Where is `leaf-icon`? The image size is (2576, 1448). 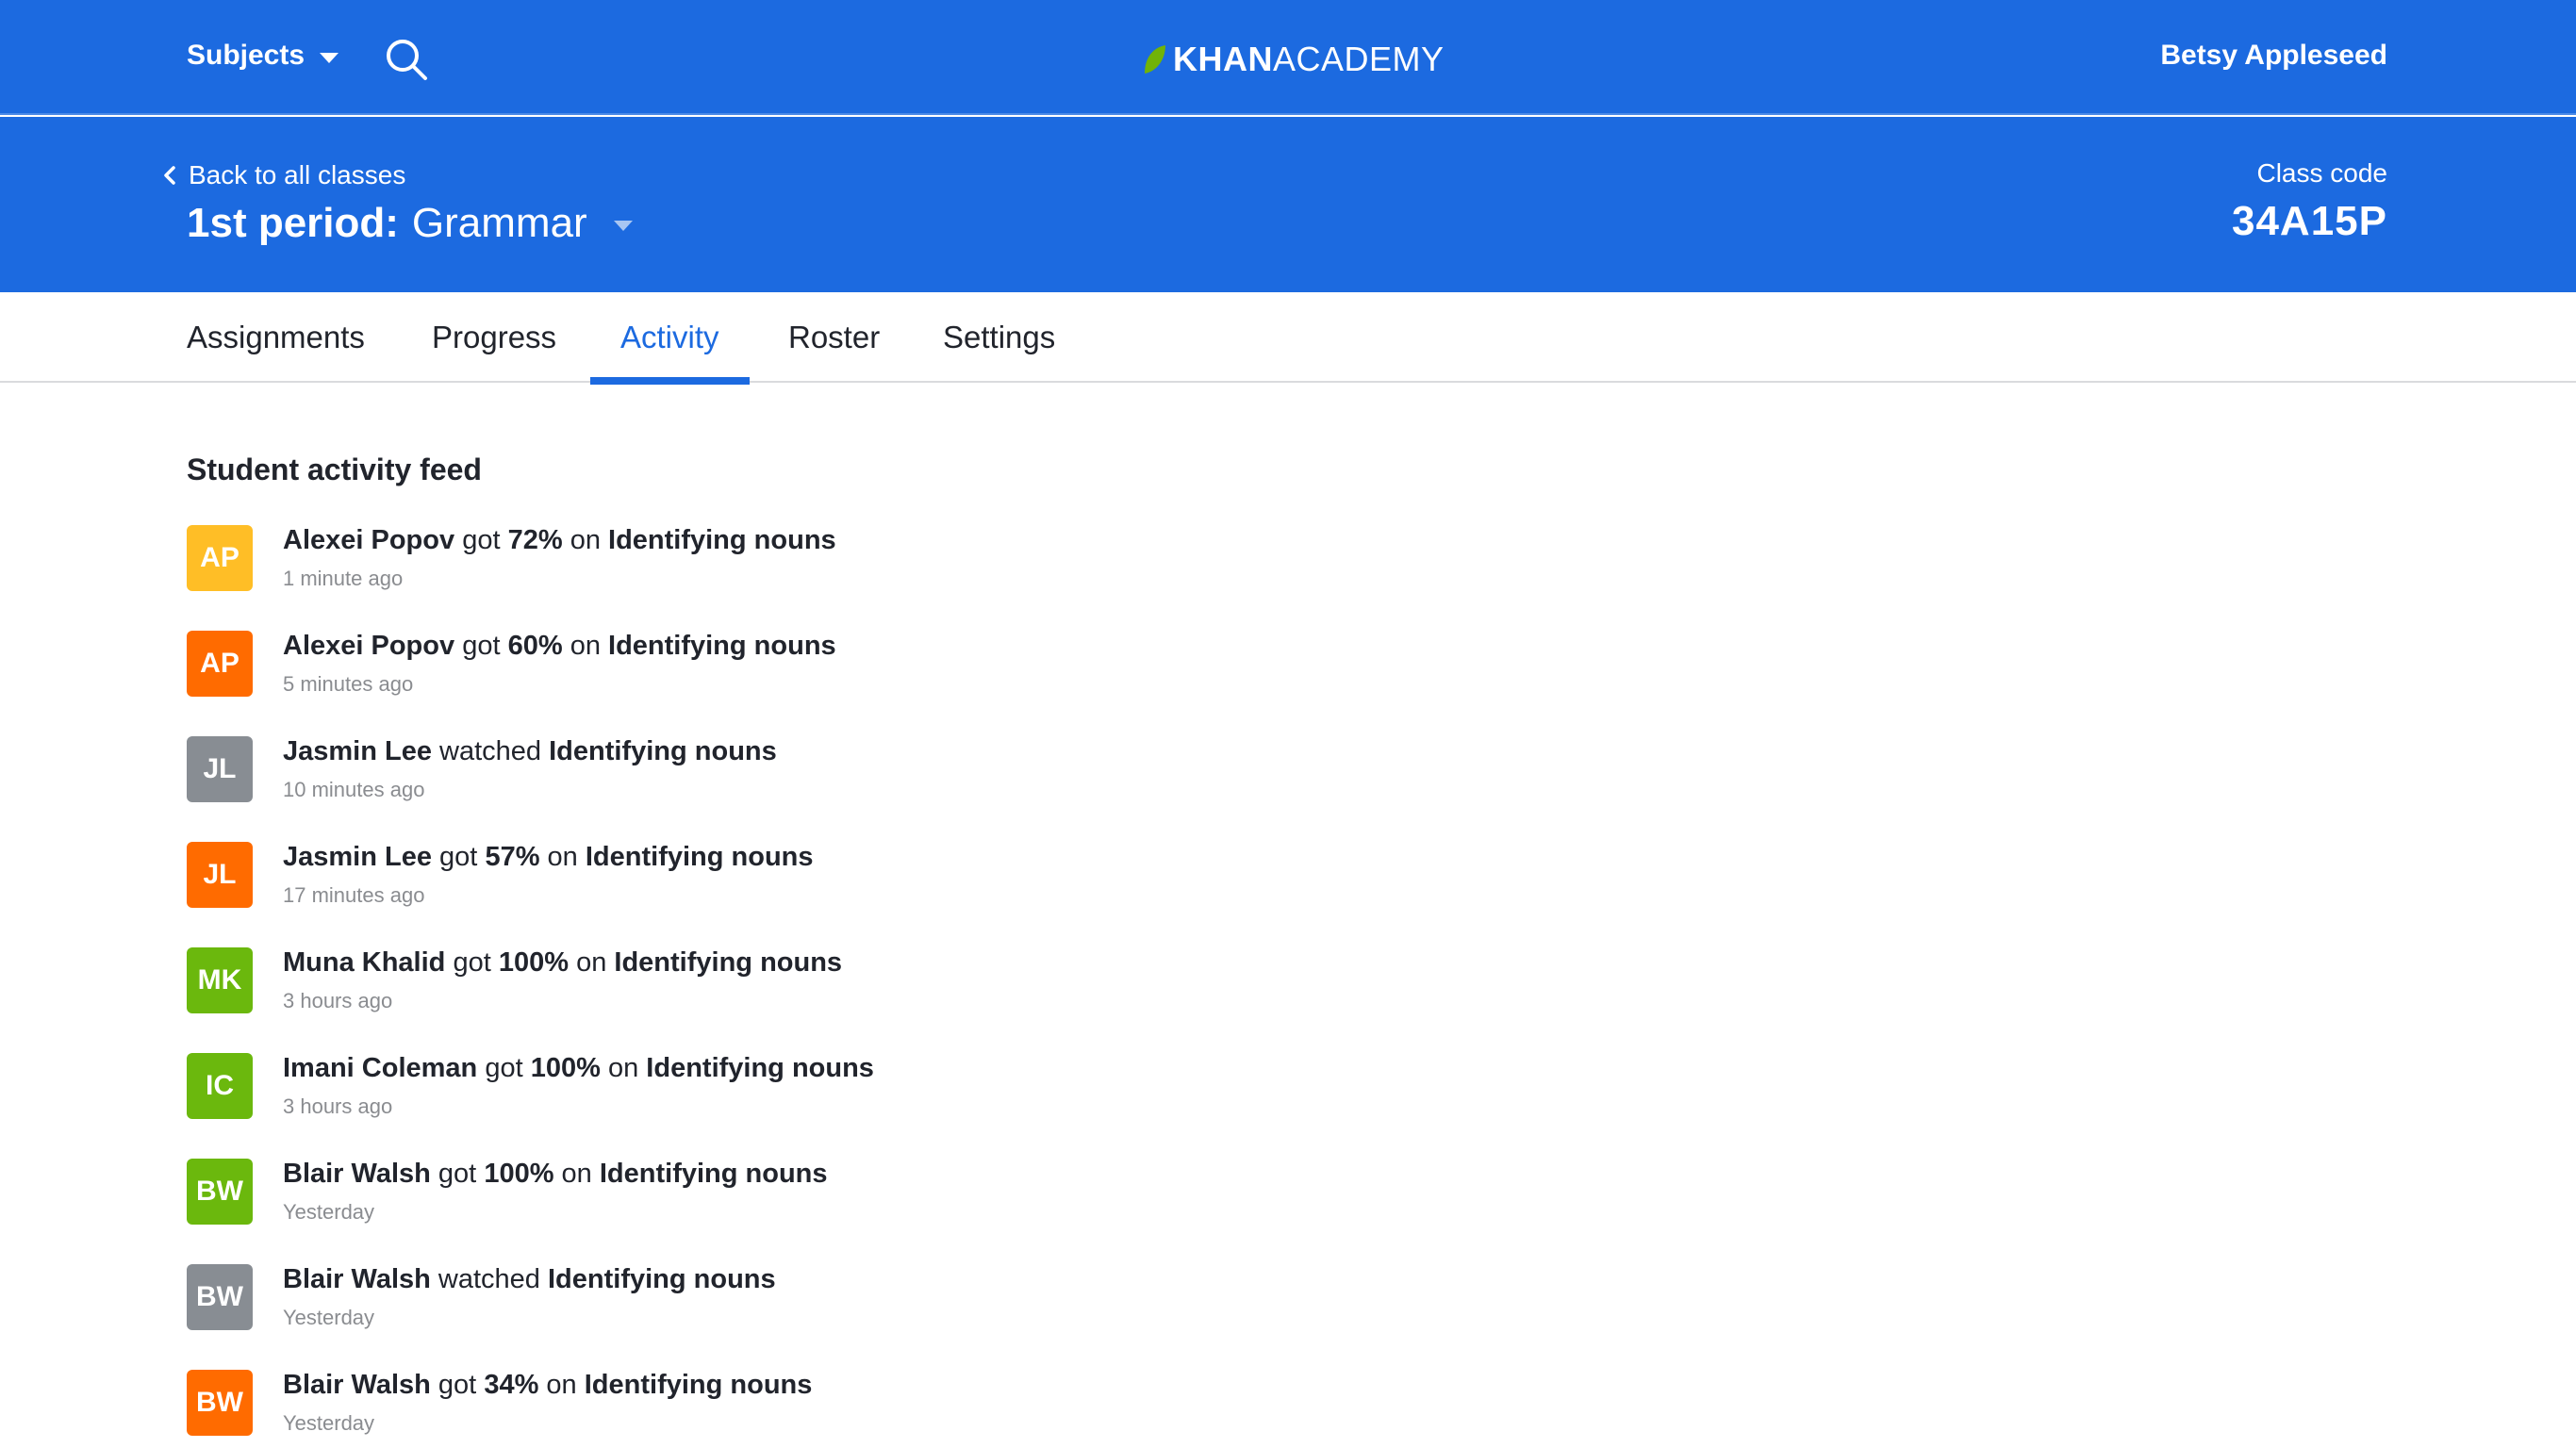 leaf-icon is located at coordinates (1155, 59).